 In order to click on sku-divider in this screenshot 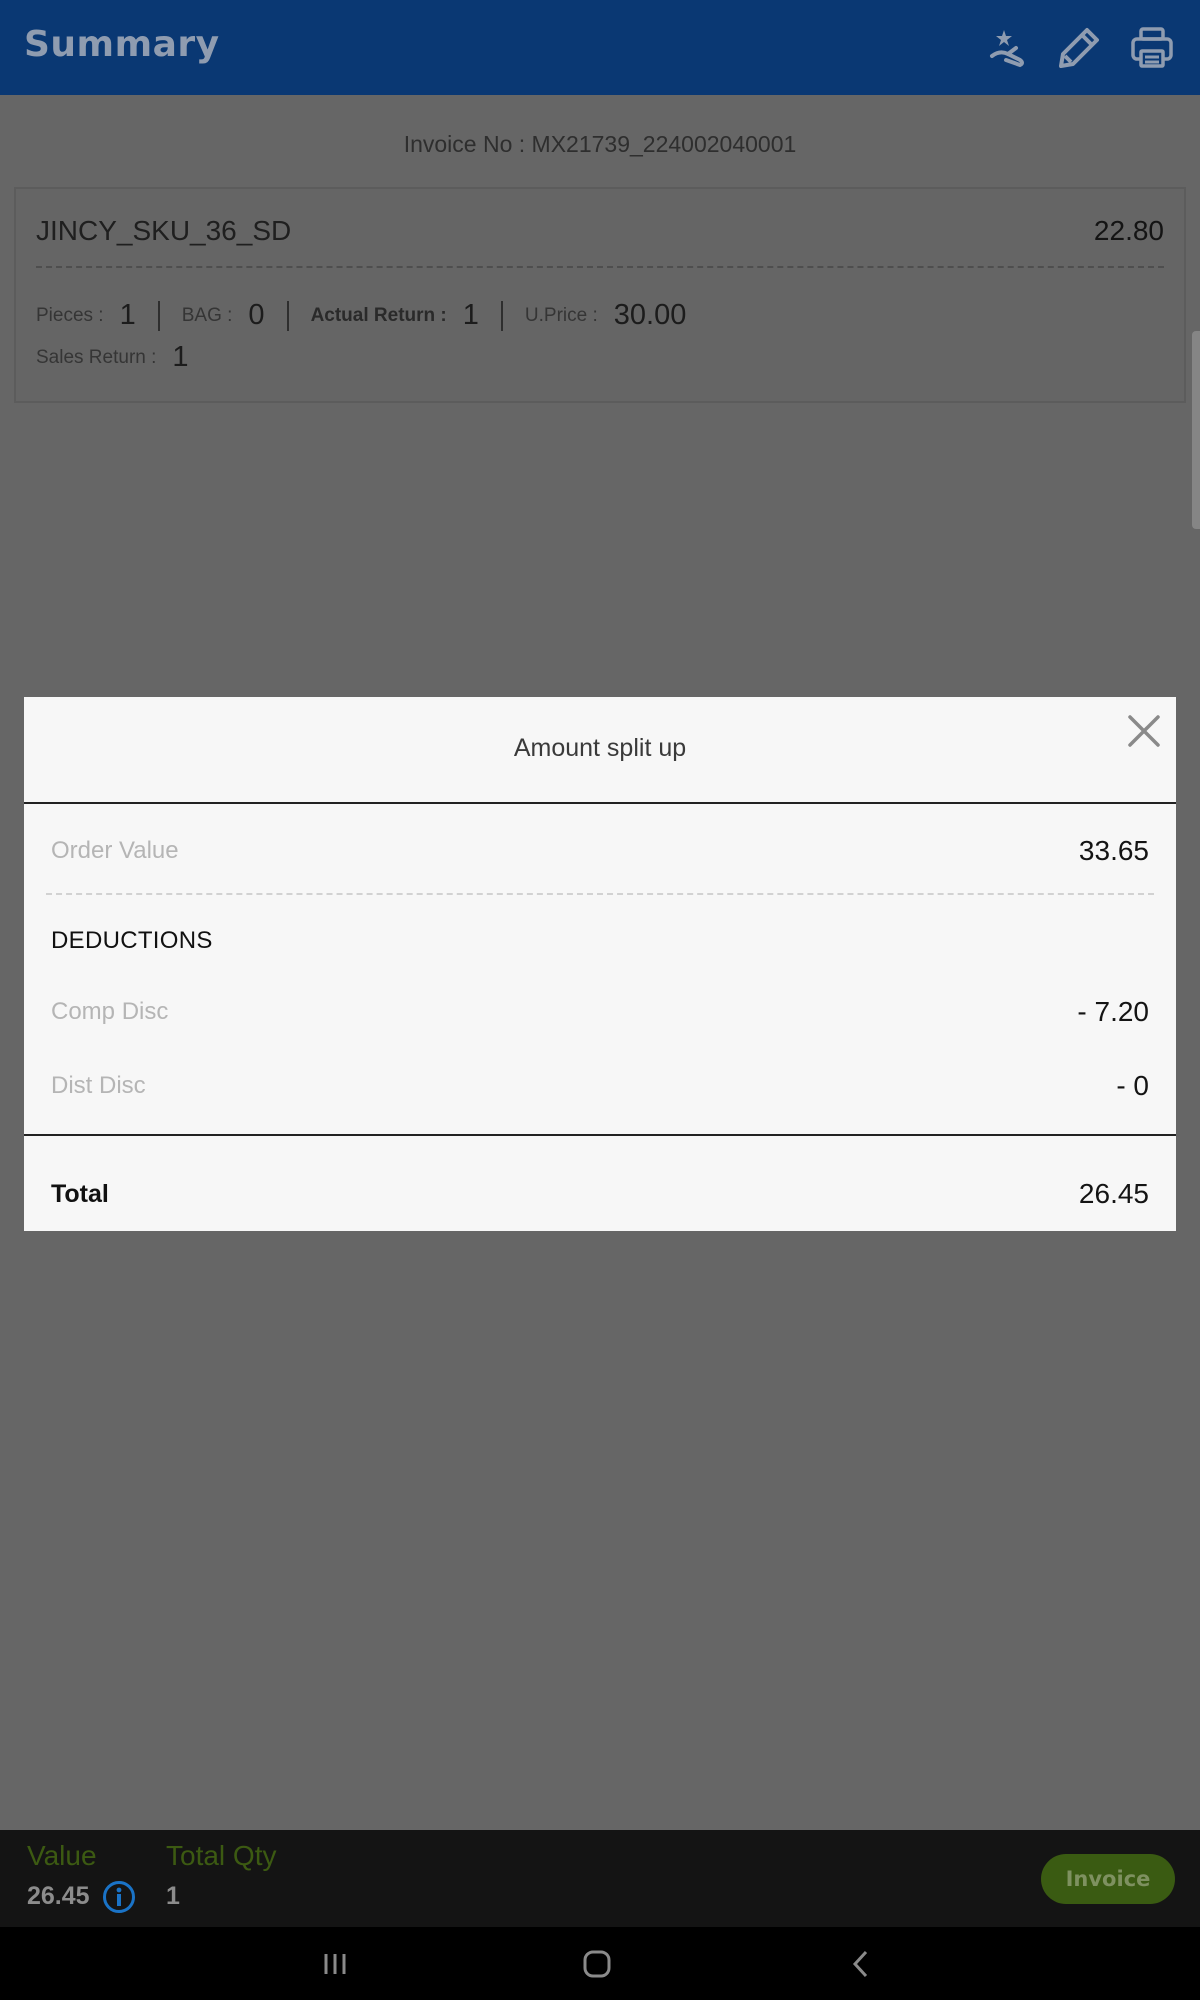, I will do `click(600, 267)`.